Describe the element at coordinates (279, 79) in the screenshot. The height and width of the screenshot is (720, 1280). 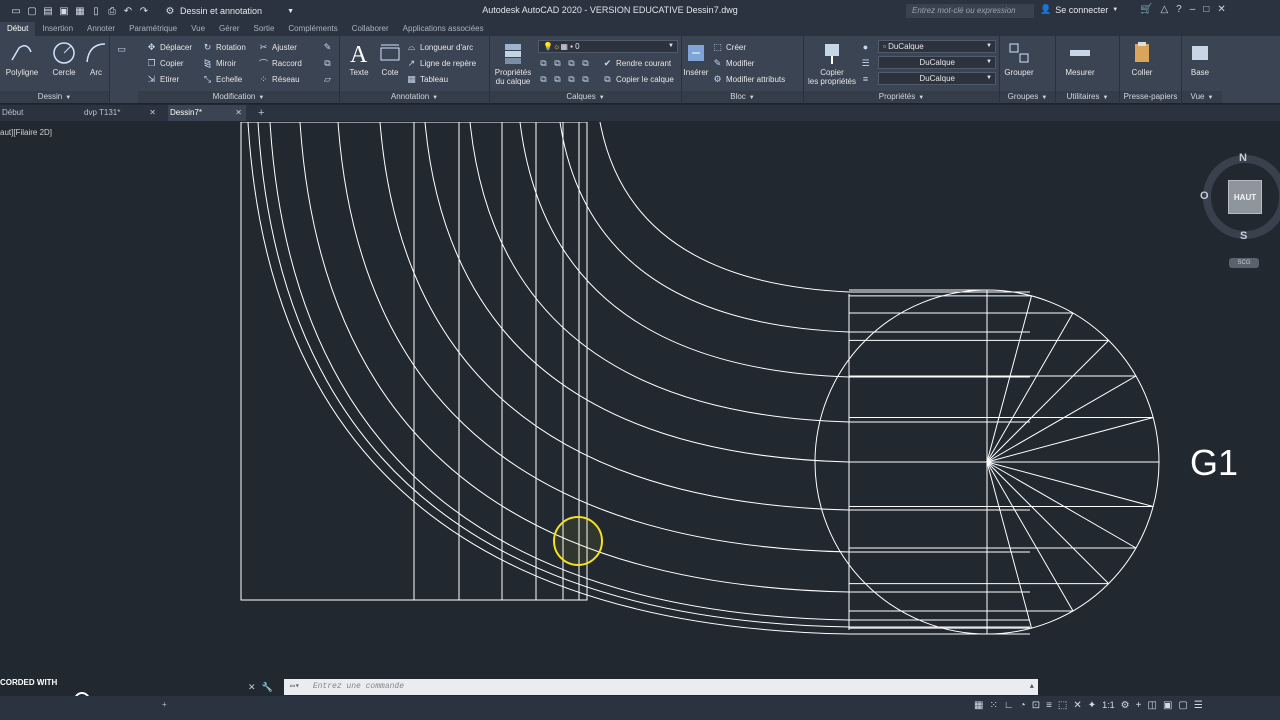
I see `array-tool: ⁘ Réseau` at that location.